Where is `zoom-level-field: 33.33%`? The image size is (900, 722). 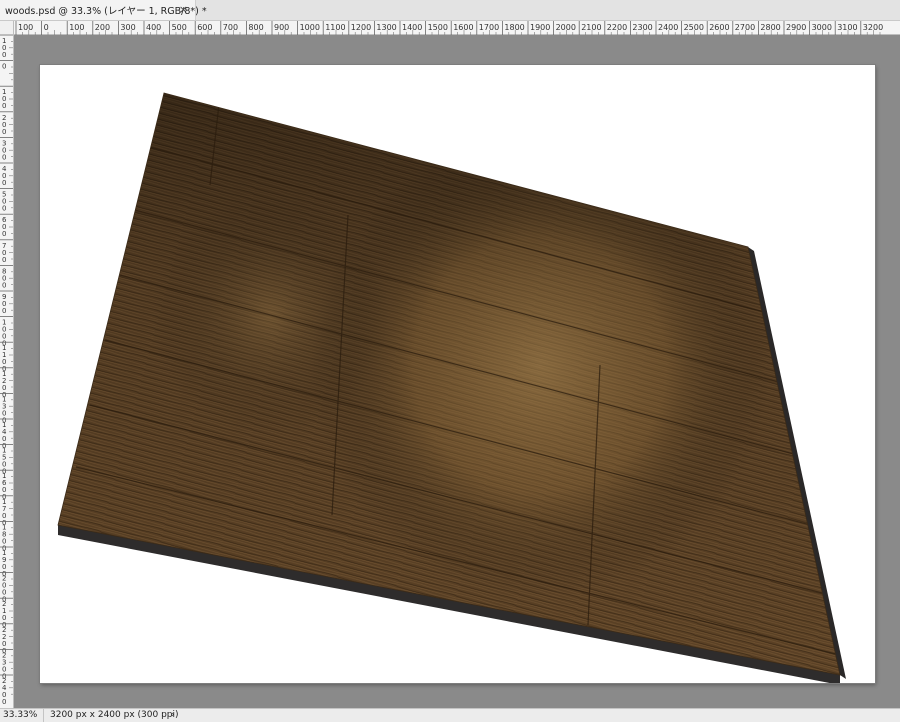
zoom-level-field: 33.33% is located at coordinates (22, 715).